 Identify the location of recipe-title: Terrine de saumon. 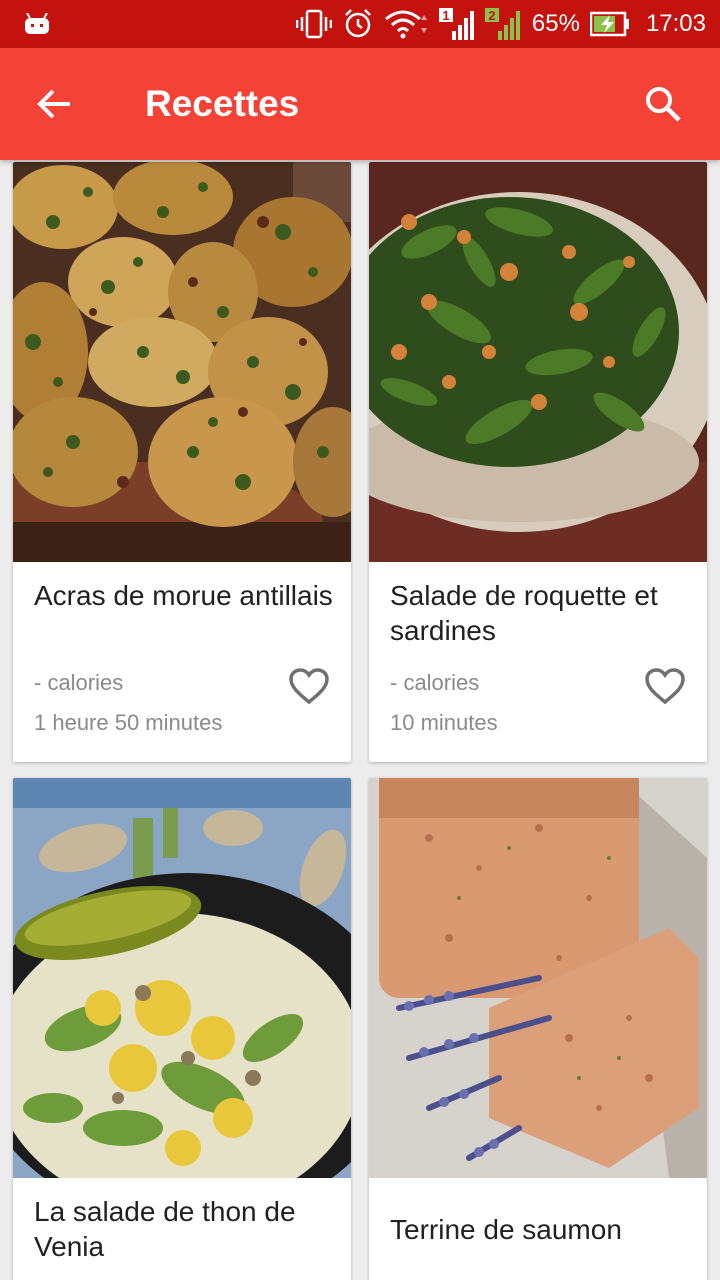
(506, 1229).